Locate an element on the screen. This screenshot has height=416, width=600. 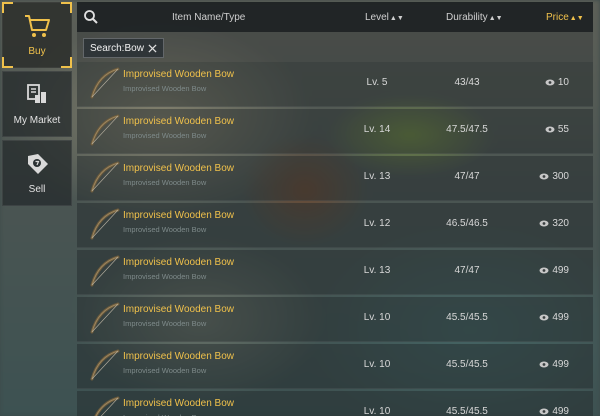
item-durability: 47.5/47.5 is located at coordinates (467, 129).